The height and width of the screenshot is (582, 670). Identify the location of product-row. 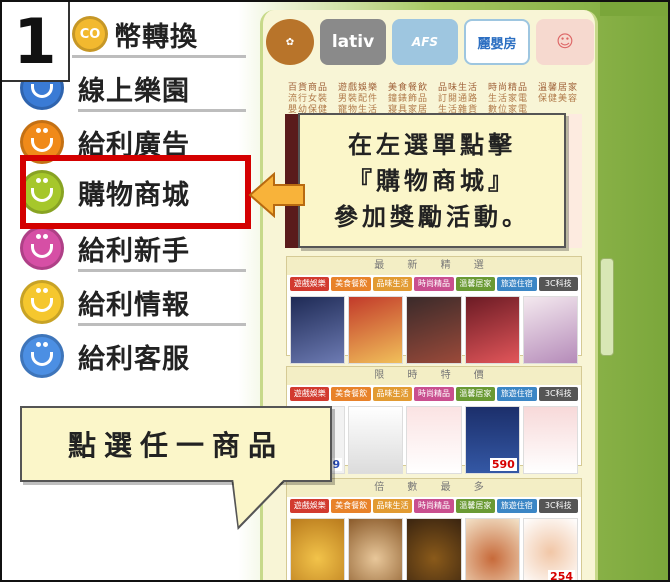
(434, 330).